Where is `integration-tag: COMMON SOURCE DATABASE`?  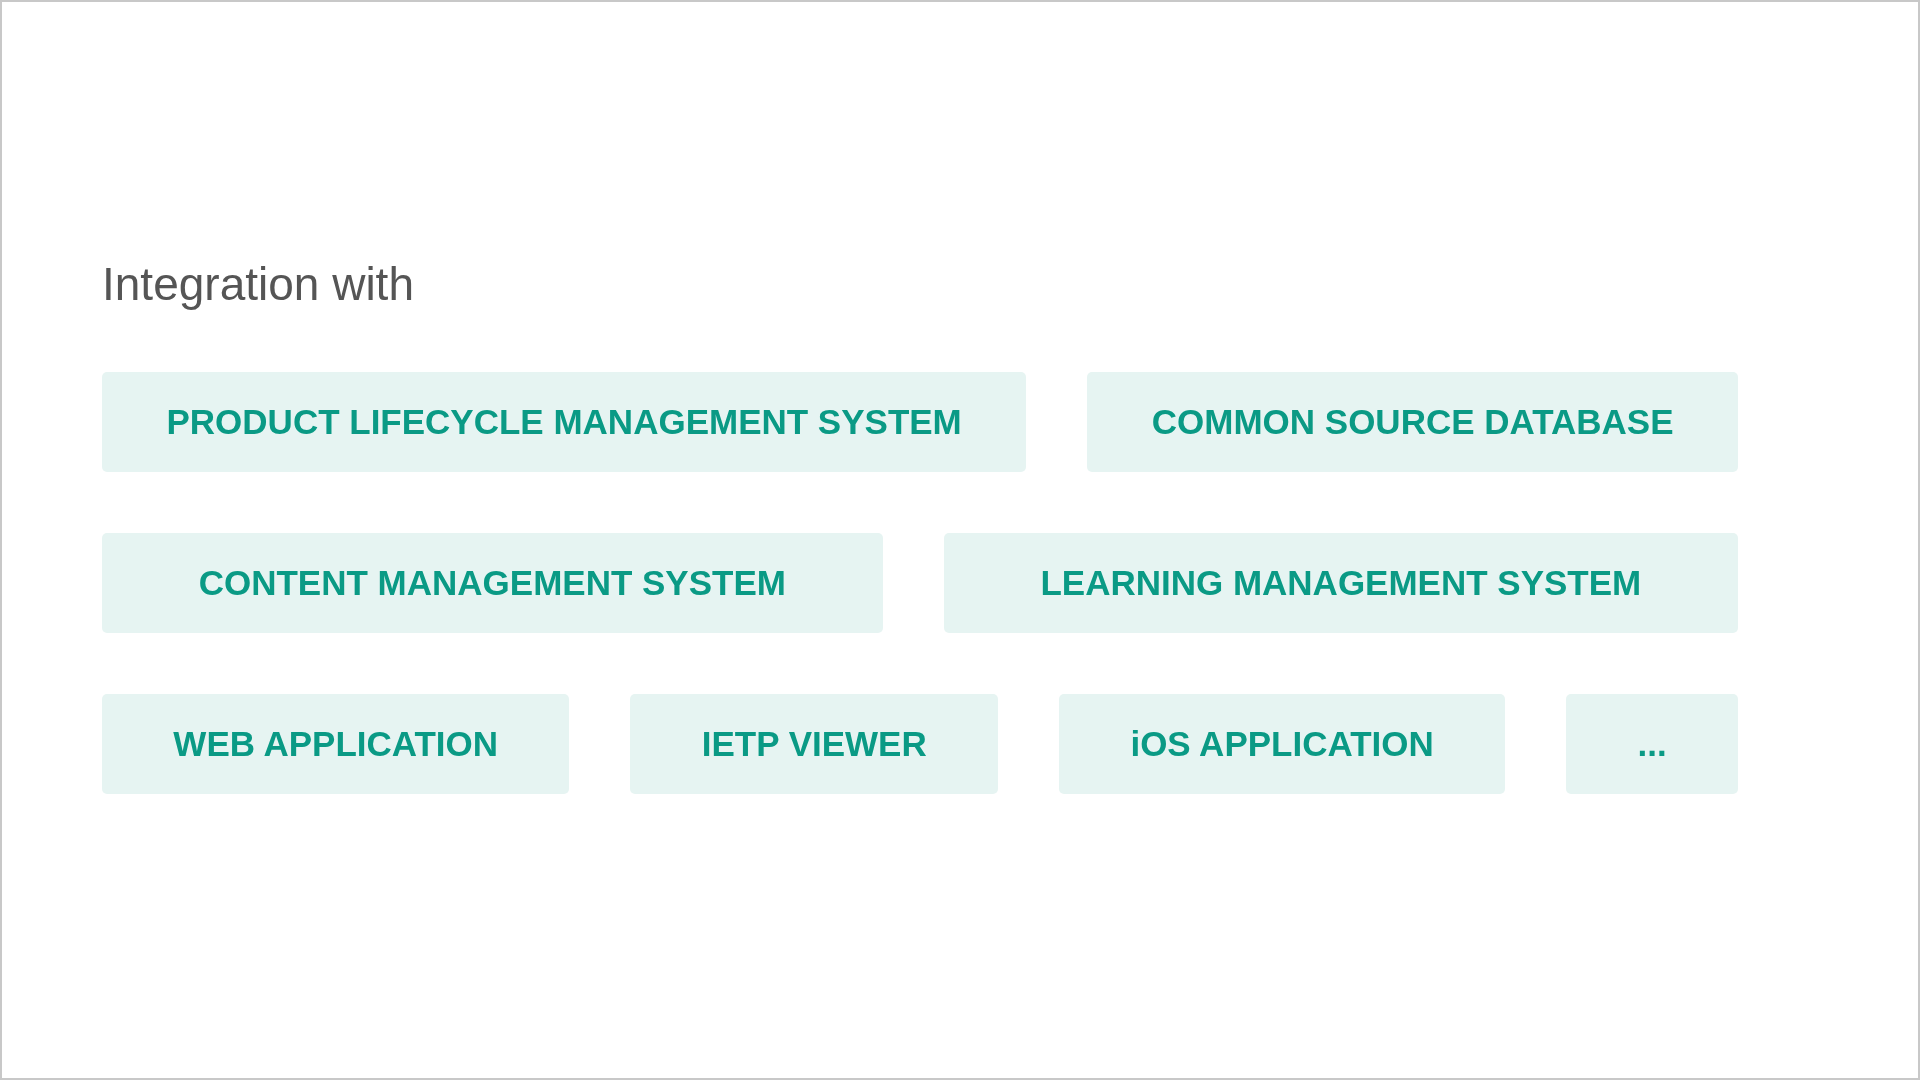 integration-tag: COMMON SOURCE DATABASE is located at coordinates (1412, 422).